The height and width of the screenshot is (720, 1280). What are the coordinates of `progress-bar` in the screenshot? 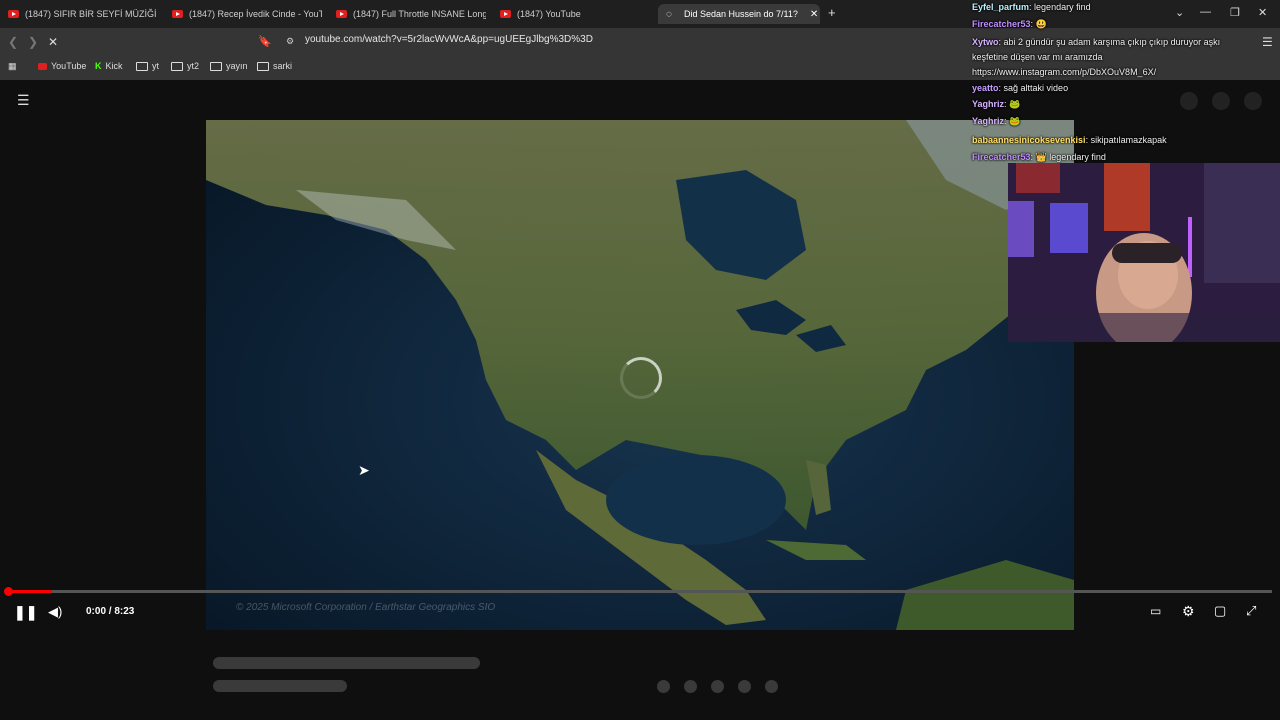 It's located at (640, 591).